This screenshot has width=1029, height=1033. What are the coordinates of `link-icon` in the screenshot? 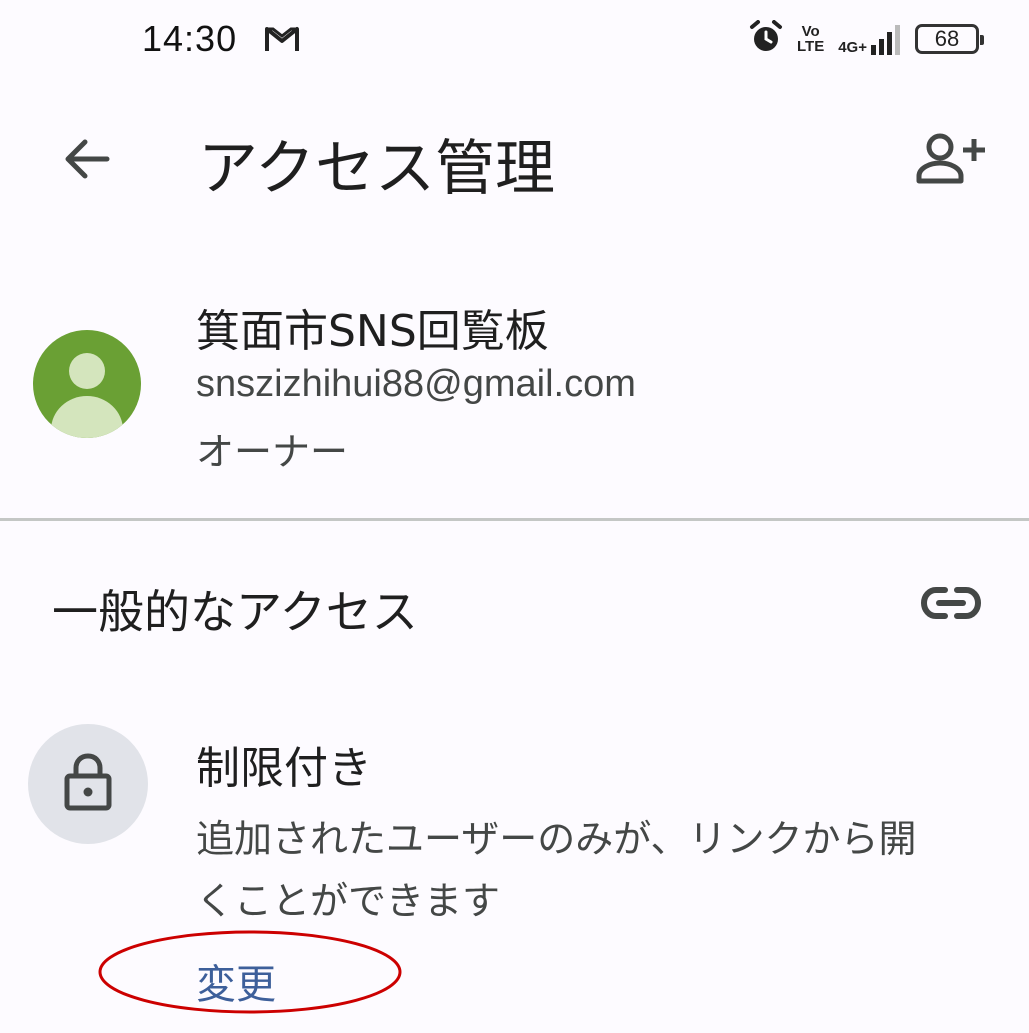 It's located at (951, 605).